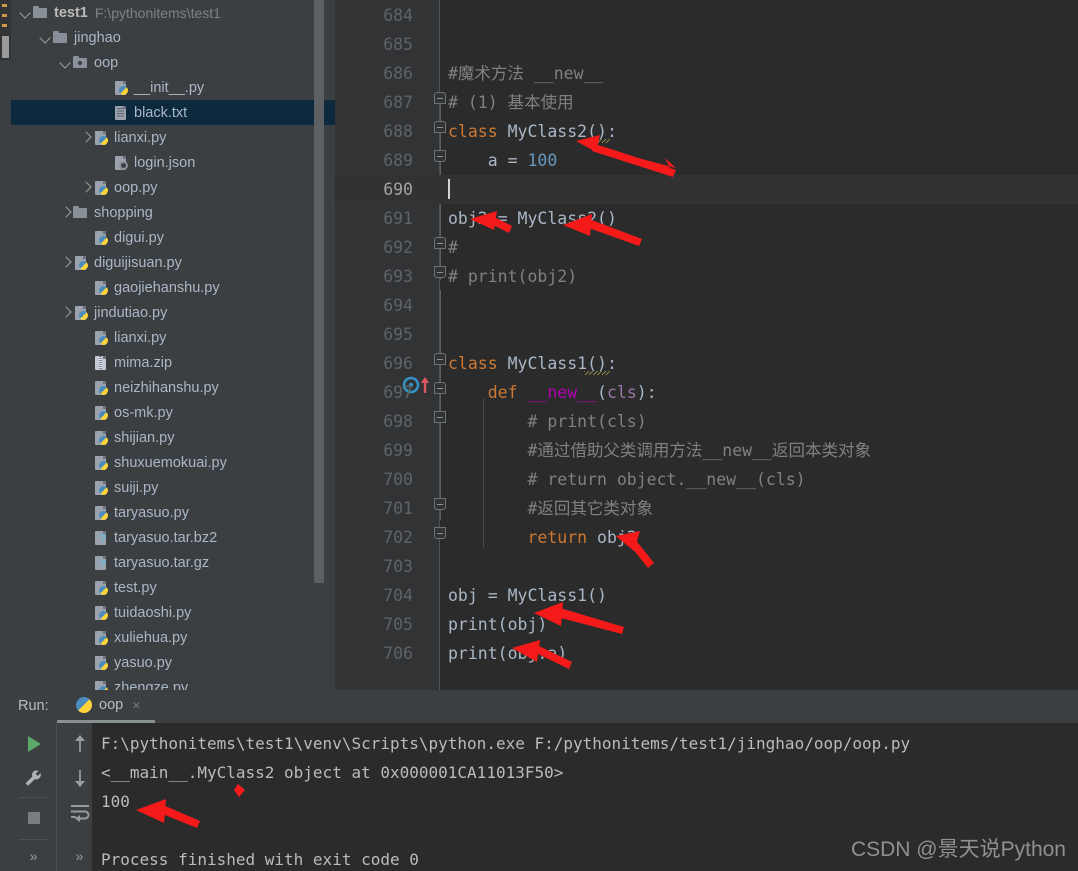 This screenshot has height=871, width=1078. What do you see at coordinates (547, 421) in the screenshot?
I see `code-token: # print(cls)` at bounding box center [547, 421].